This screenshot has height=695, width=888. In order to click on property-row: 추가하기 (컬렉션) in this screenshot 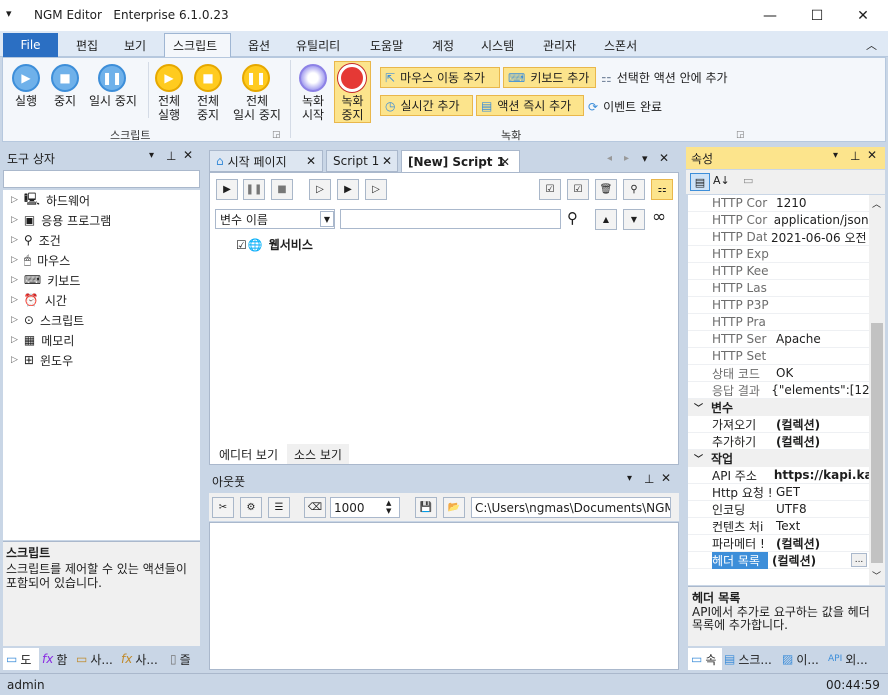, I will do `click(778, 441)`.